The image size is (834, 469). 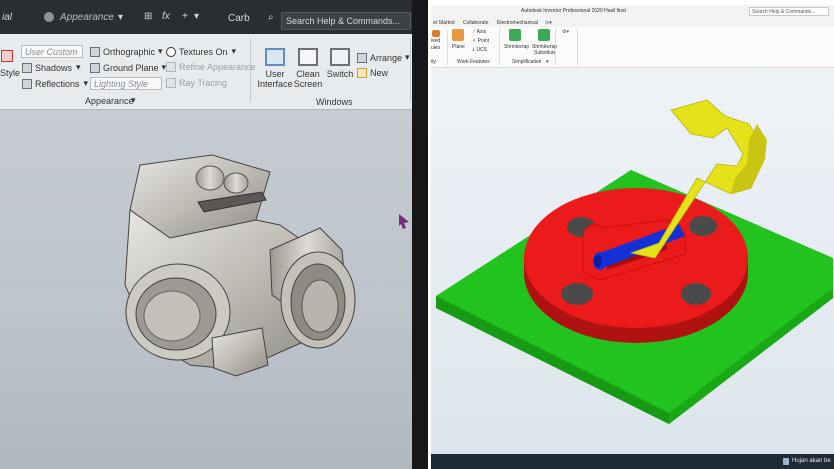 I want to click on ground-plane-icon, so click(x=95, y=67).